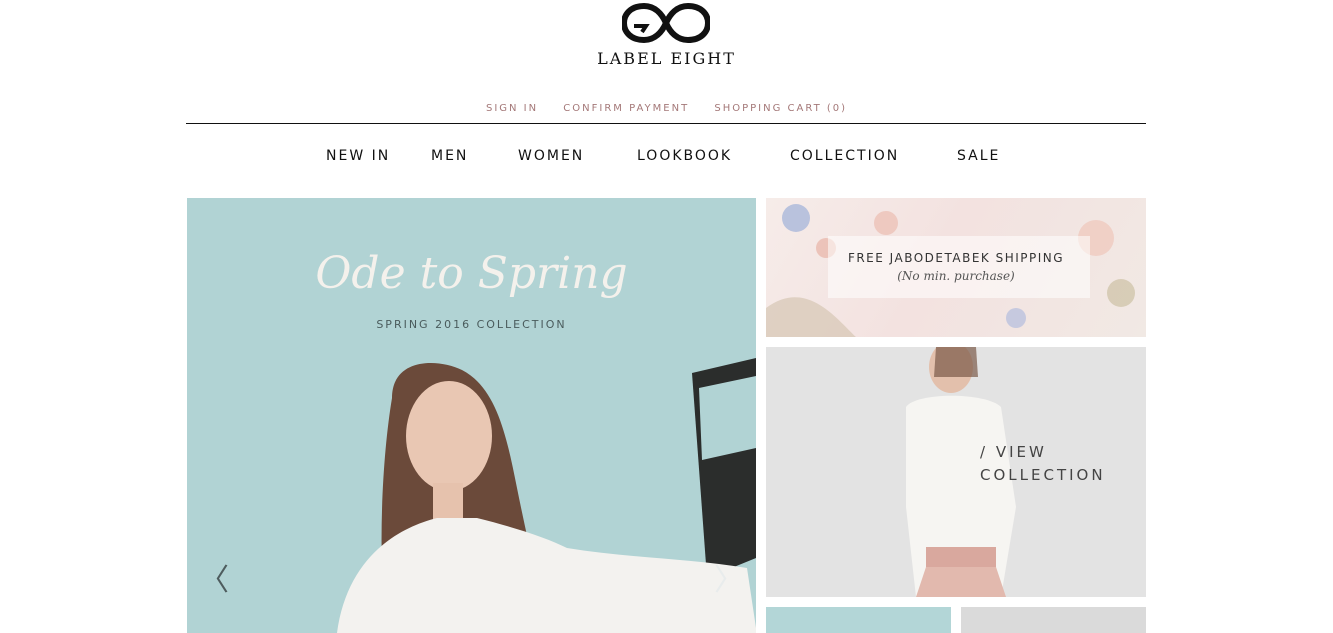  What do you see at coordinates (551, 156) in the screenshot?
I see `nav-item-women: WOMEN` at bounding box center [551, 156].